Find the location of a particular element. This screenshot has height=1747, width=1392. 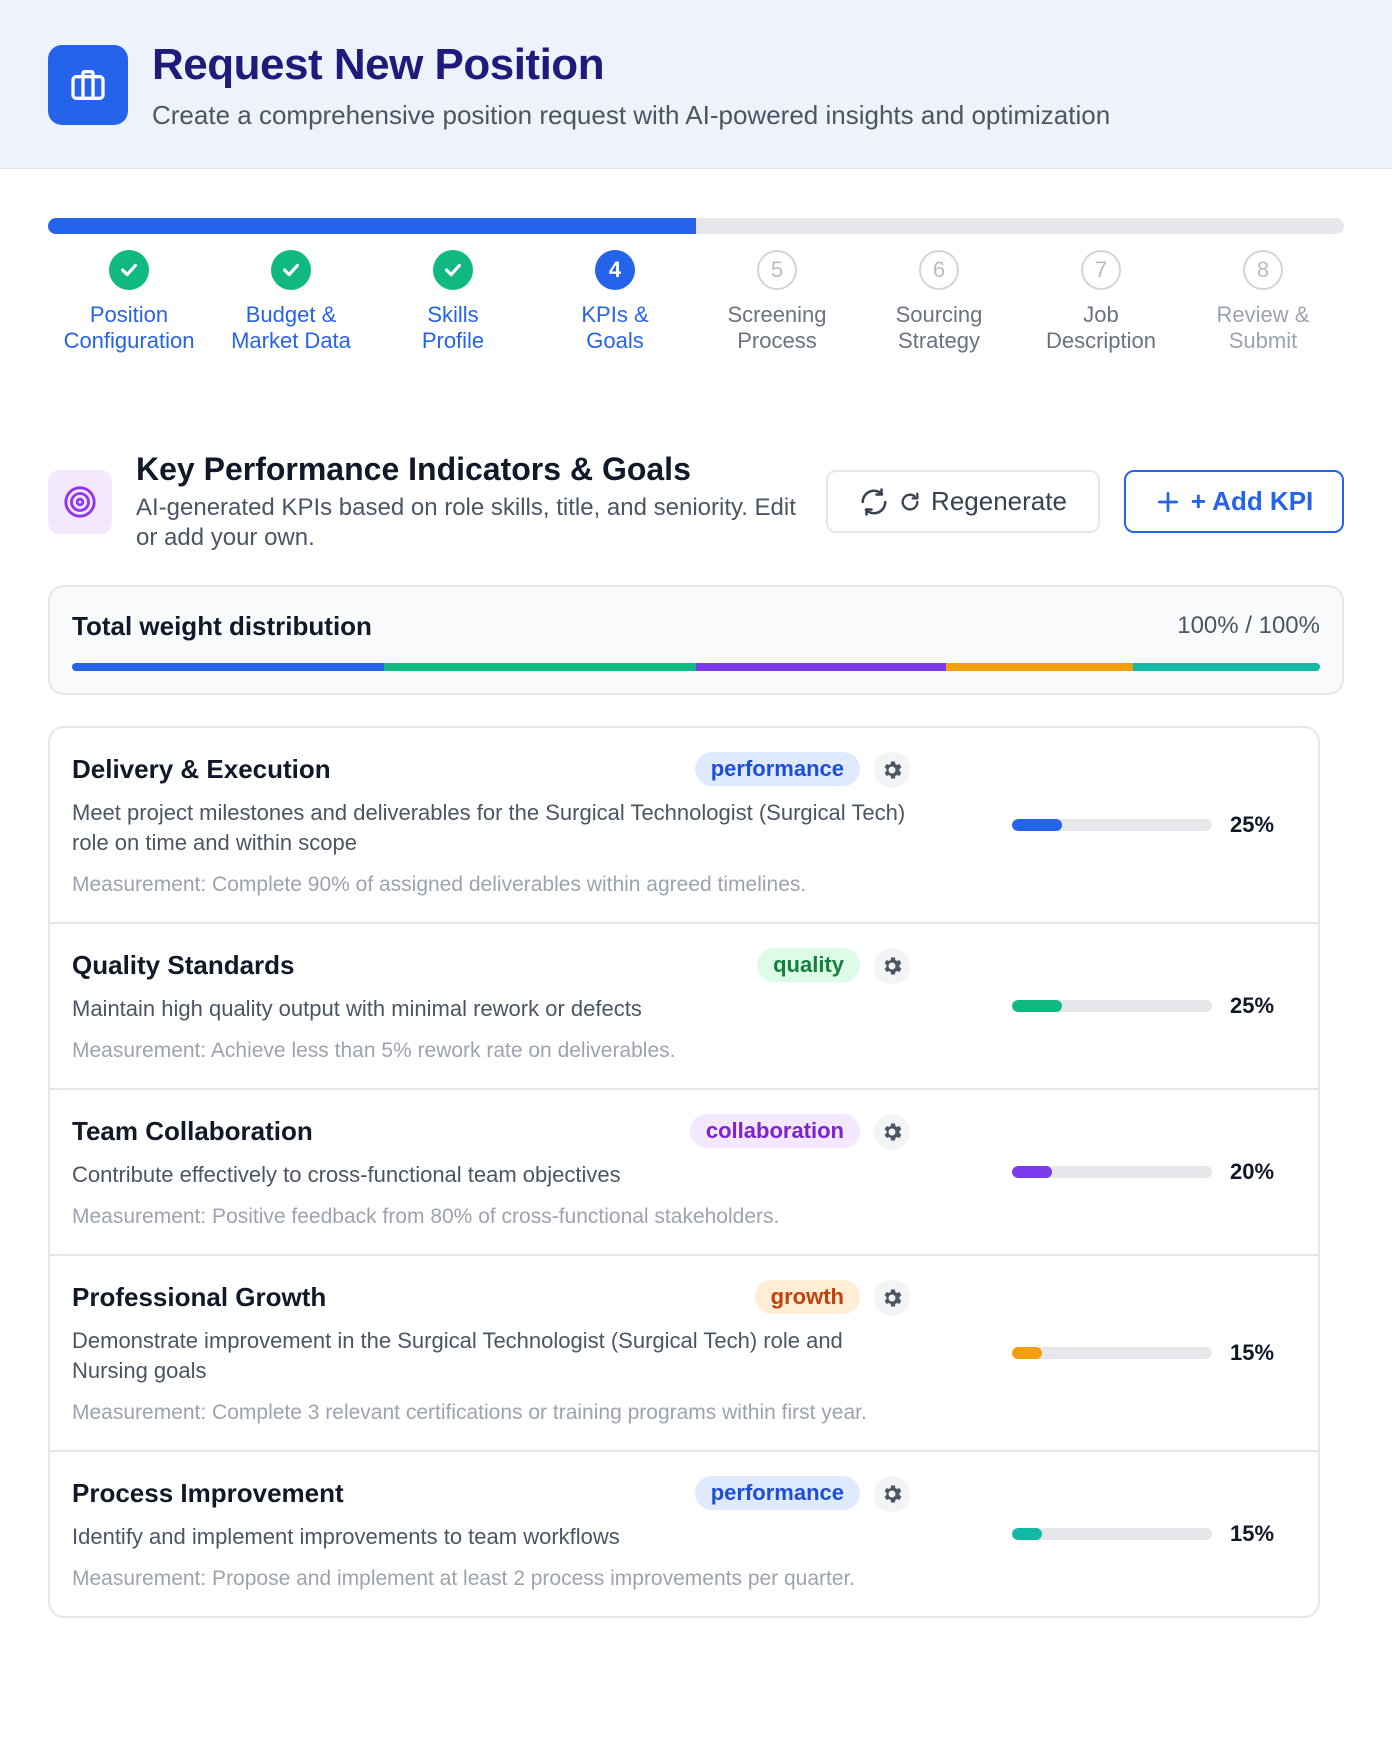

target-icon is located at coordinates (80, 502).